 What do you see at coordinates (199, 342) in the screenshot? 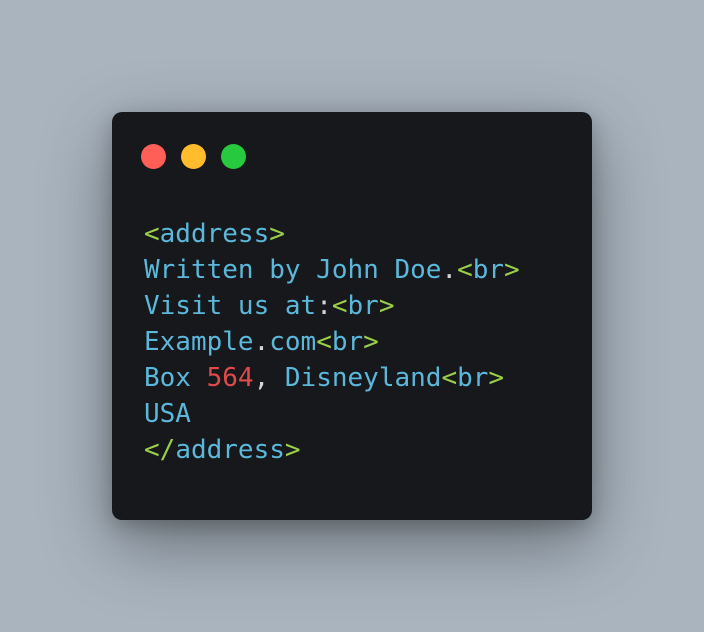
I see `text-content: Example` at bounding box center [199, 342].